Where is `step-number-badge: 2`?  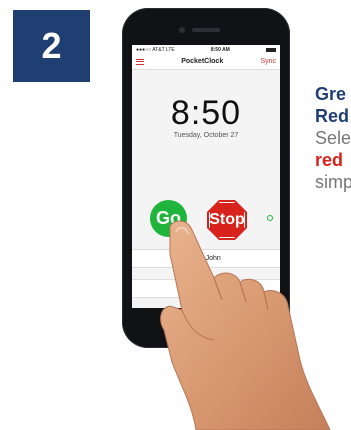
step-number-badge: 2 is located at coordinates (51, 46).